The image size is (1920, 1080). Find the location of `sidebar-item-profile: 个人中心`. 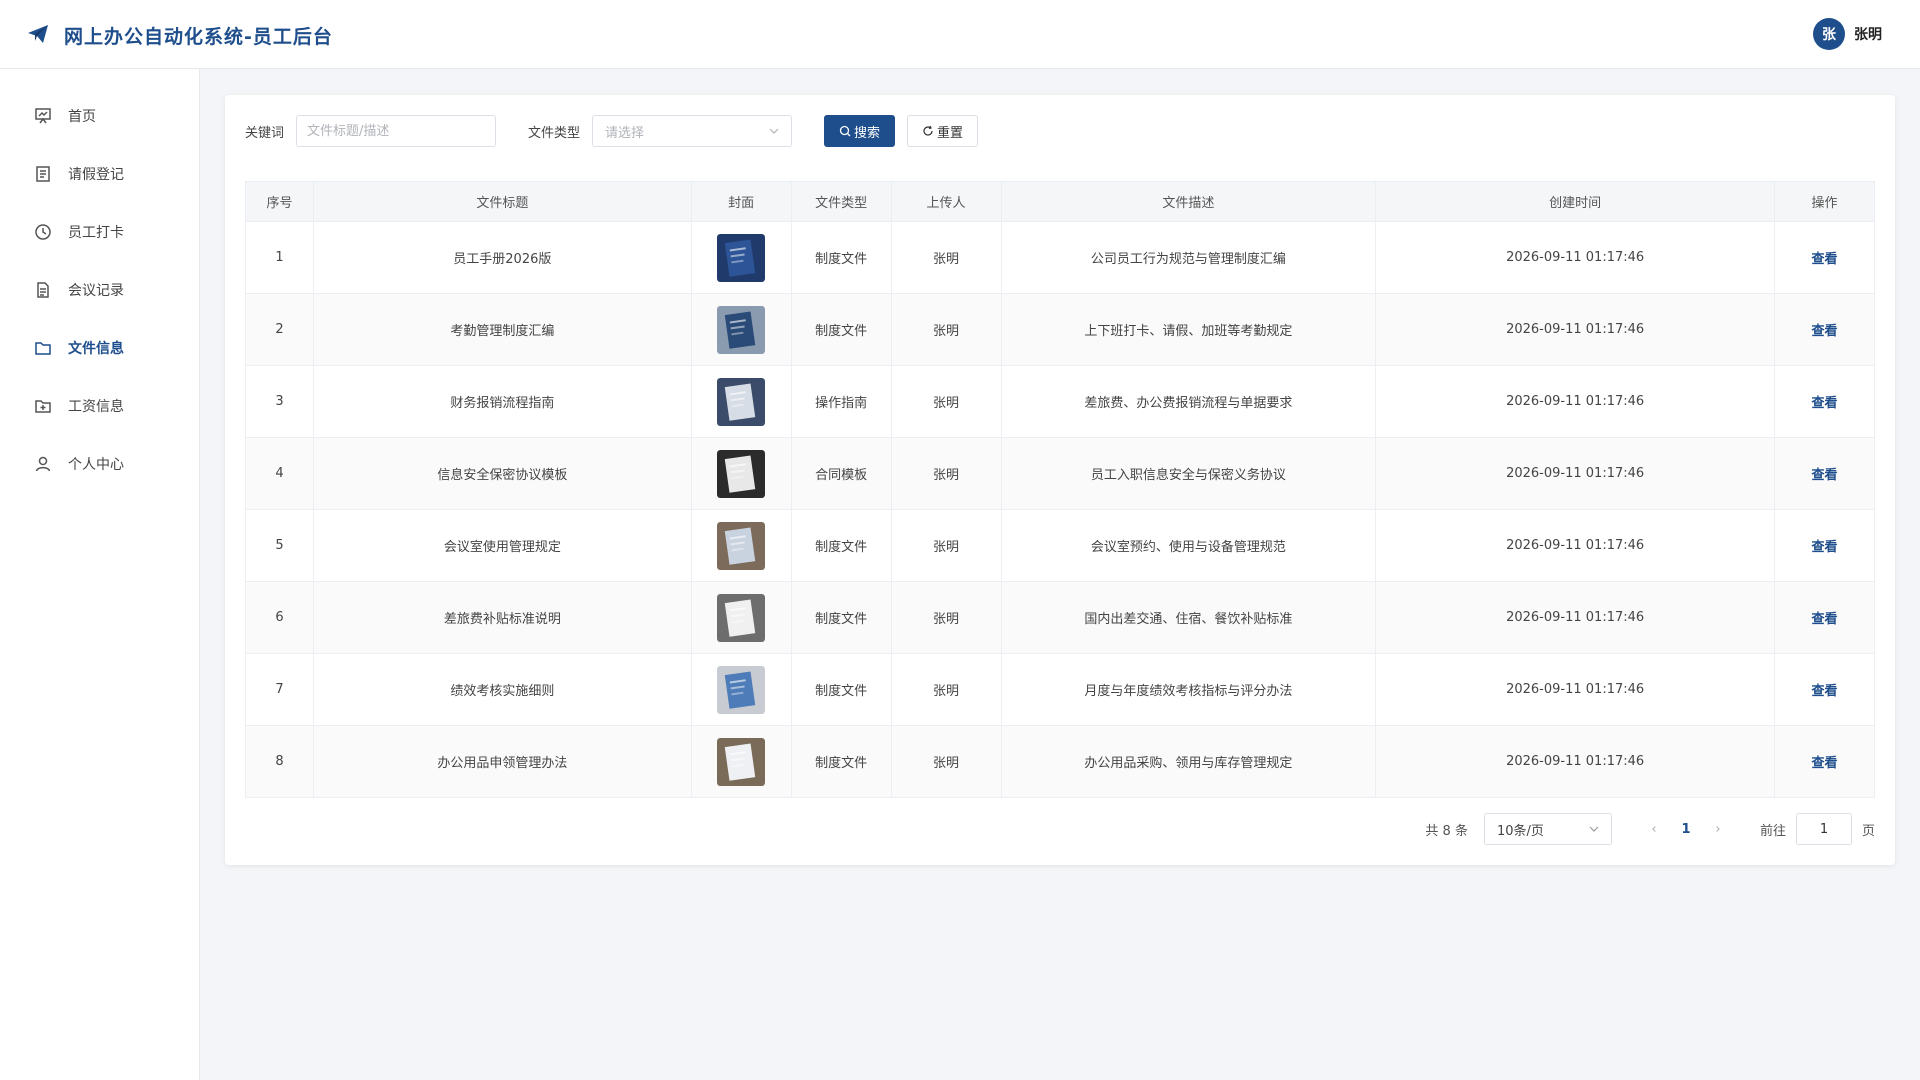

sidebar-item-profile: 个人中心 is located at coordinates (99, 464).